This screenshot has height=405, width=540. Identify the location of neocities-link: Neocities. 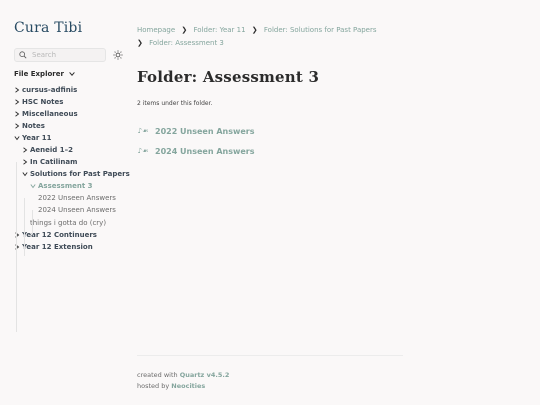
(188, 386).